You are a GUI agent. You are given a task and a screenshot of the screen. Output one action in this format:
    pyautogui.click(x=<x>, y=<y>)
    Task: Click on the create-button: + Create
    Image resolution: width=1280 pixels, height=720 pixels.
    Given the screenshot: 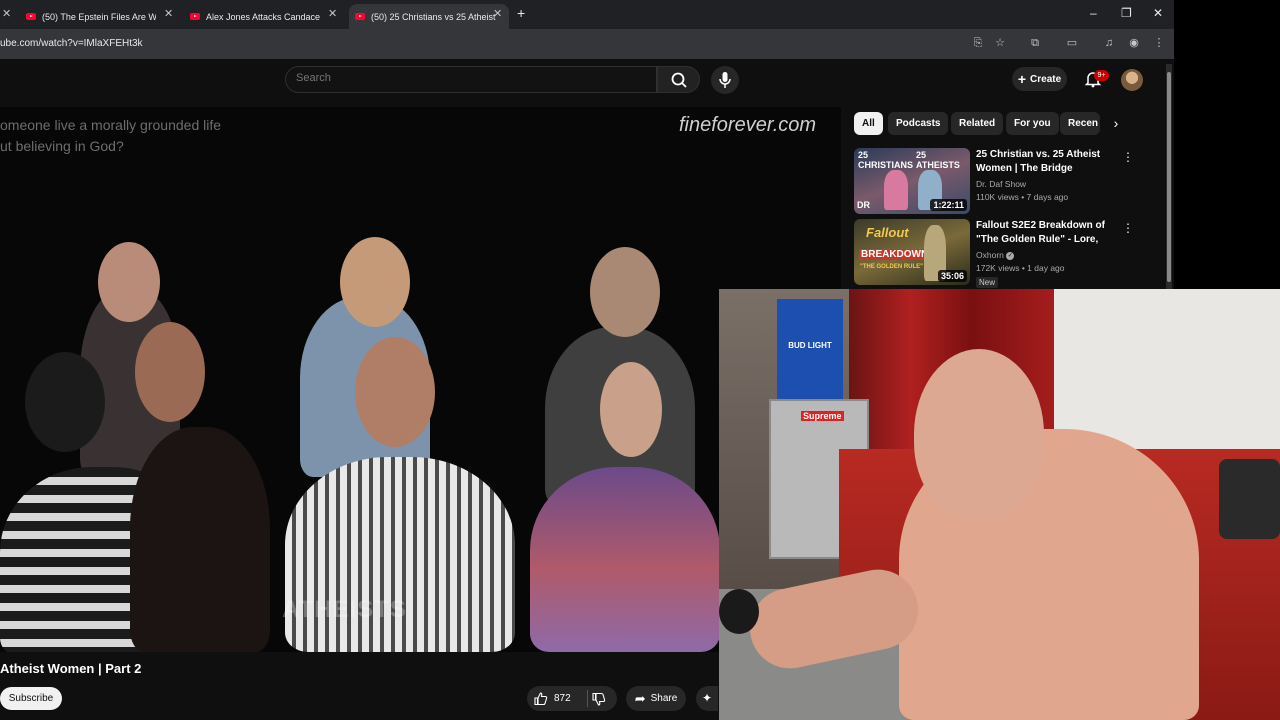 What is the action you would take?
    pyautogui.click(x=1039, y=79)
    